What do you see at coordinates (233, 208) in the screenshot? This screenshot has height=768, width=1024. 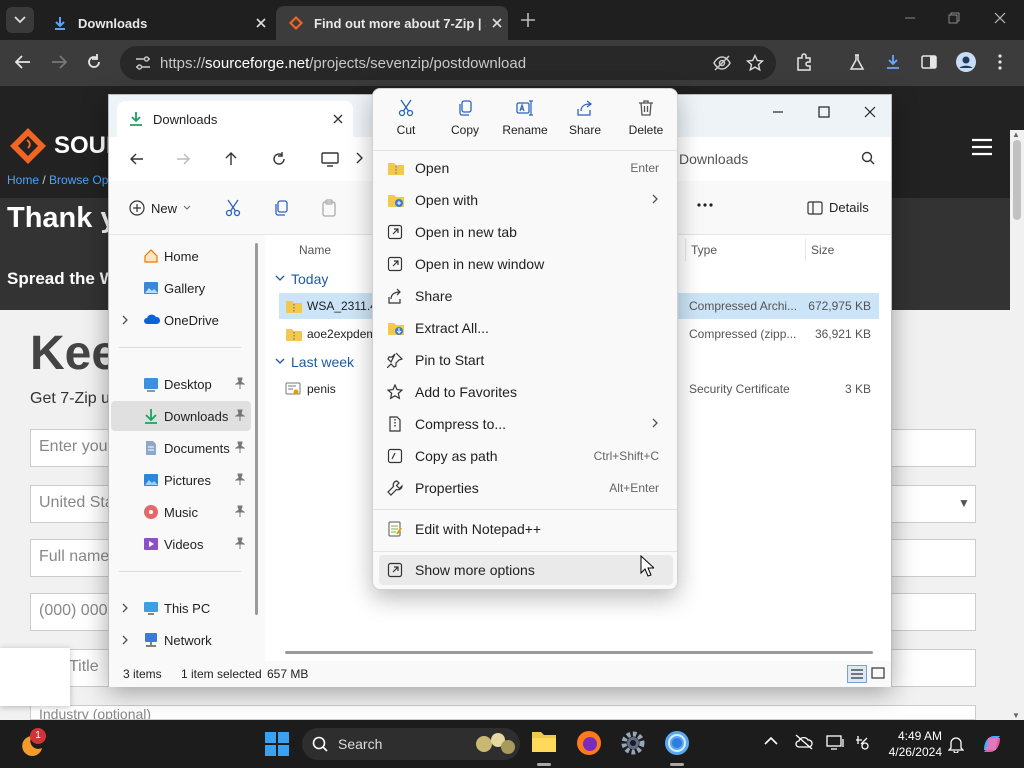 I see `cut-button` at bounding box center [233, 208].